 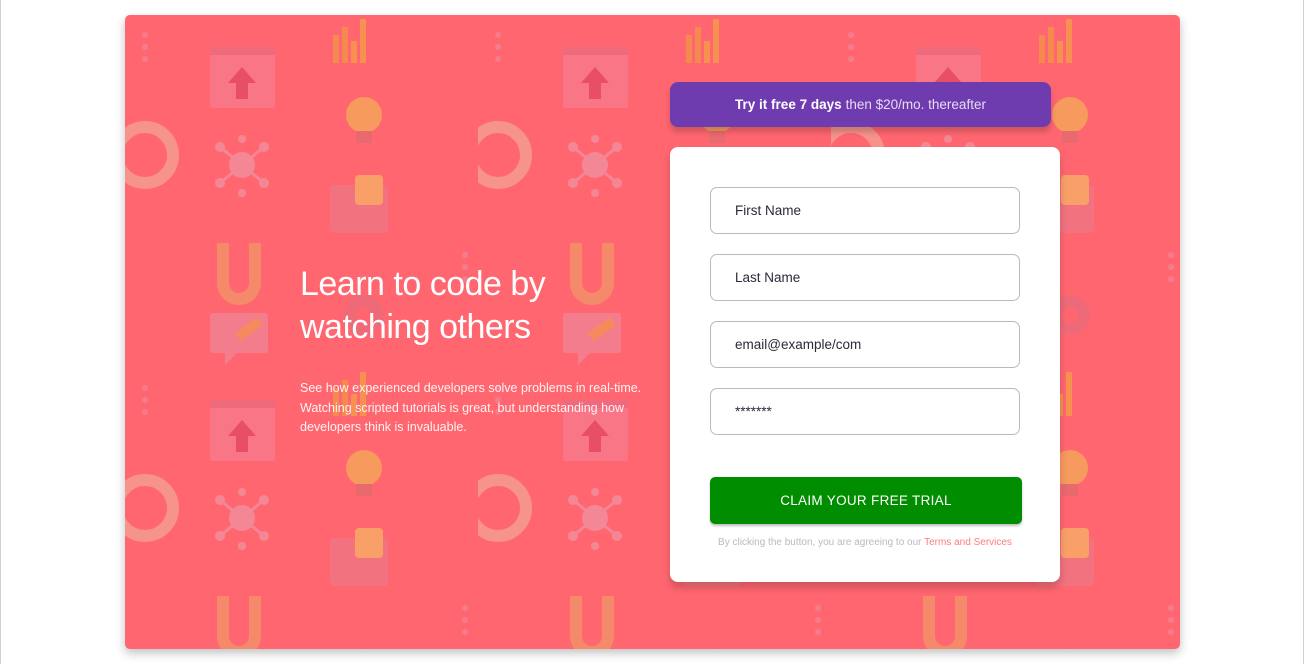 I want to click on first-name-input, so click(x=865, y=210).